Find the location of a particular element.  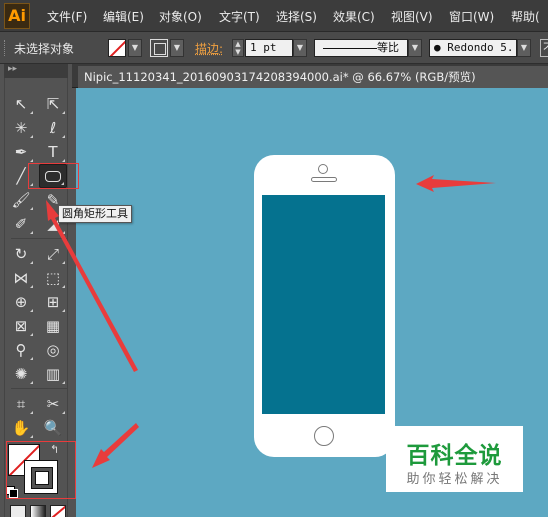

tools-panel-header: ▸▸ is located at coordinates (36, 71).